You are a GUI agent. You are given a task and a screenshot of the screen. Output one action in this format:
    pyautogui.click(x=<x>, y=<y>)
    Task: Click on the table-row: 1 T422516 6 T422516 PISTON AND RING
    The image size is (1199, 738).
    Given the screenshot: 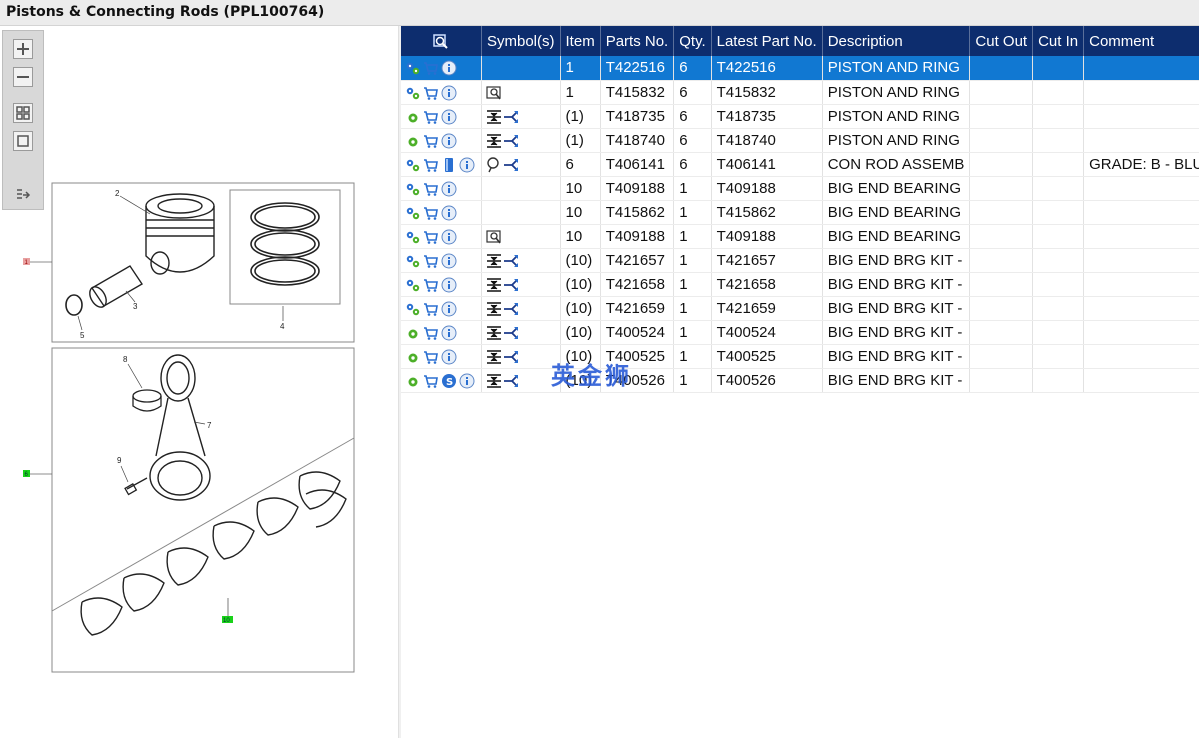 What is the action you would take?
    pyautogui.click(x=800, y=68)
    